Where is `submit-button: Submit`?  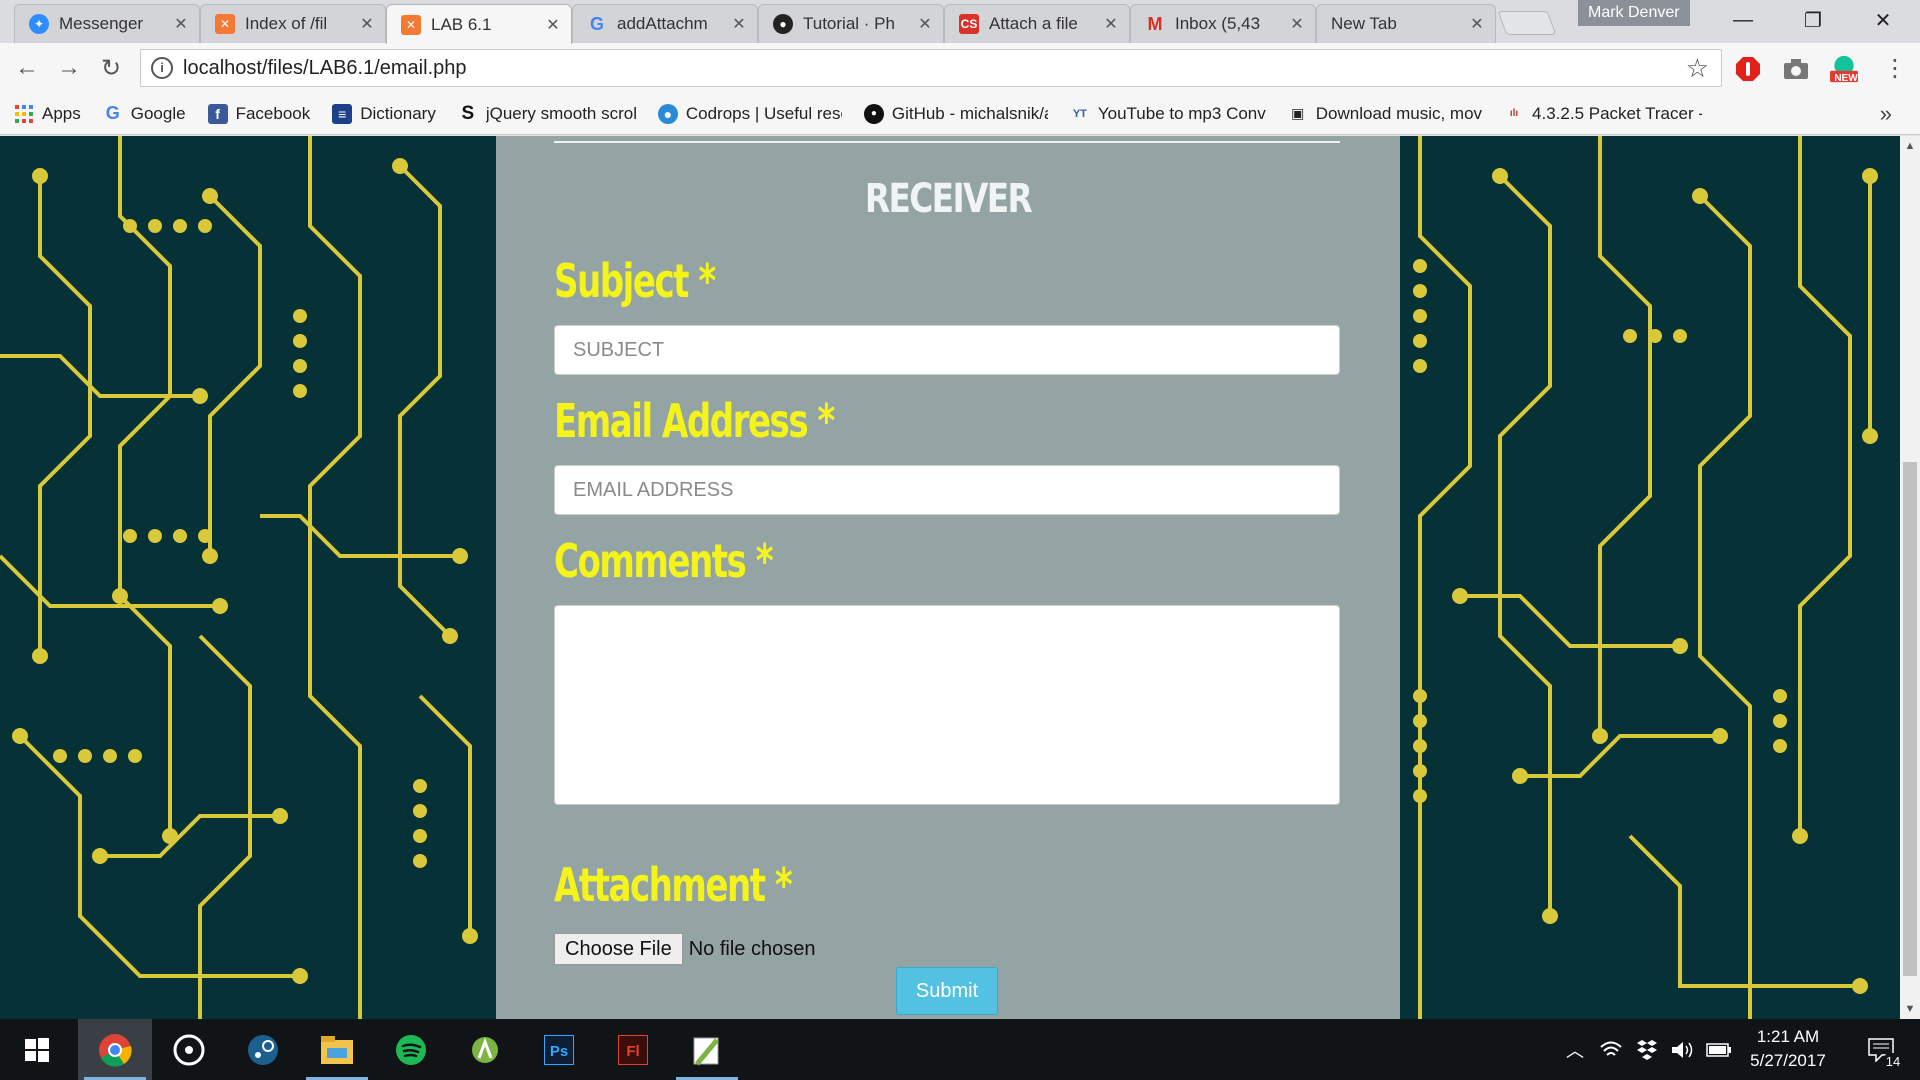
submit-button: Submit is located at coordinates (947, 991).